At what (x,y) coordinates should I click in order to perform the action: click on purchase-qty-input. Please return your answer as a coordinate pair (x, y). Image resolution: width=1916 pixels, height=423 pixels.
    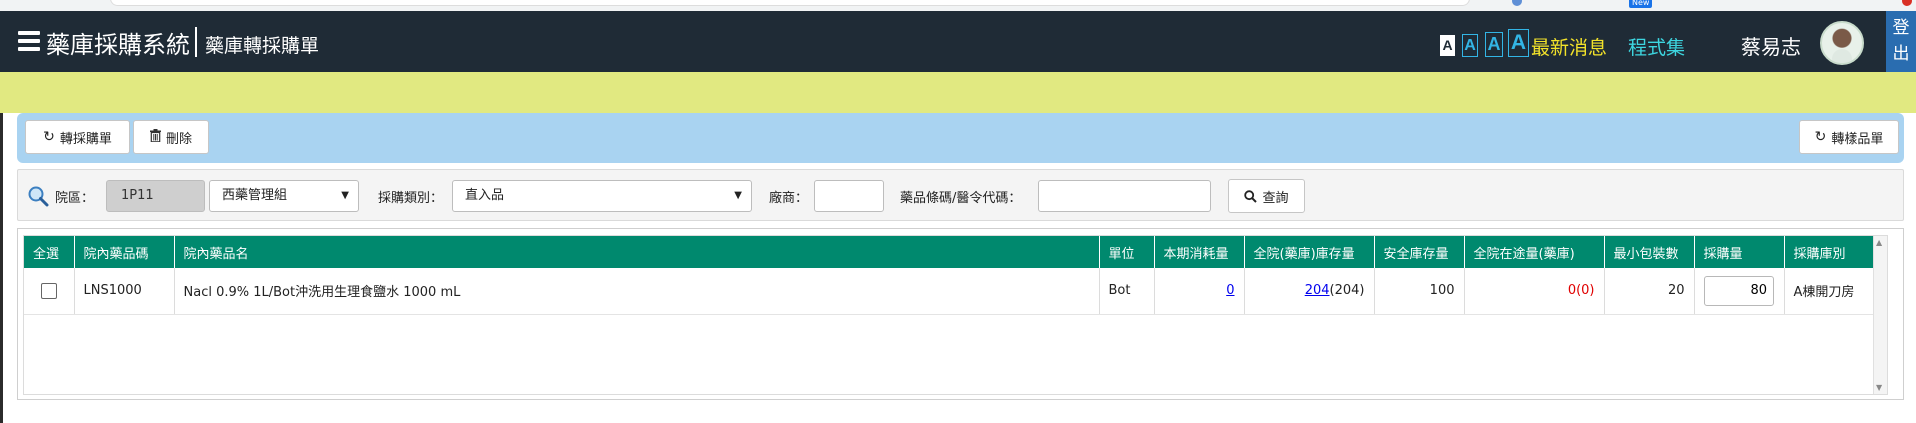
    Looking at the image, I should click on (1739, 290).